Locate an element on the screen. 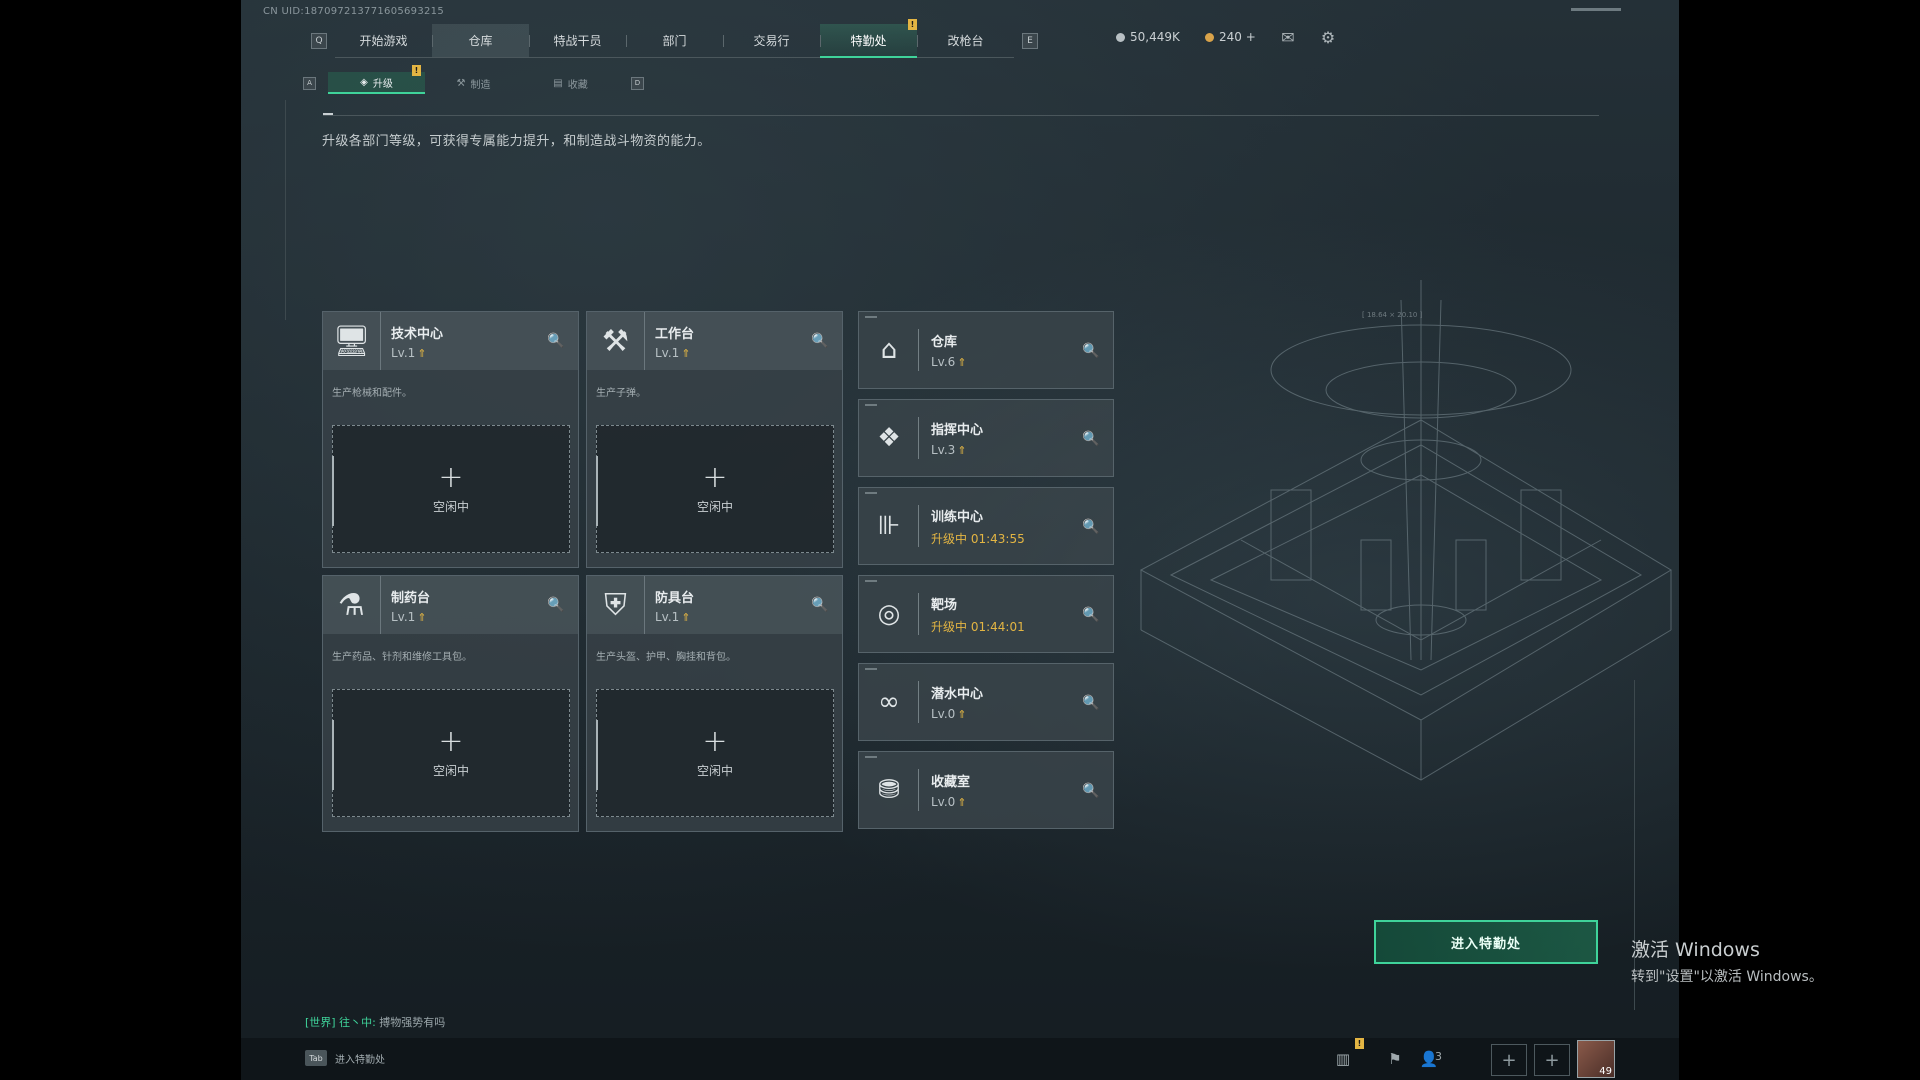 The width and height of the screenshot is (1920, 1080). watermark-subtitle: 转到"设置"以激活 Windows。 is located at coordinates (1727, 977).